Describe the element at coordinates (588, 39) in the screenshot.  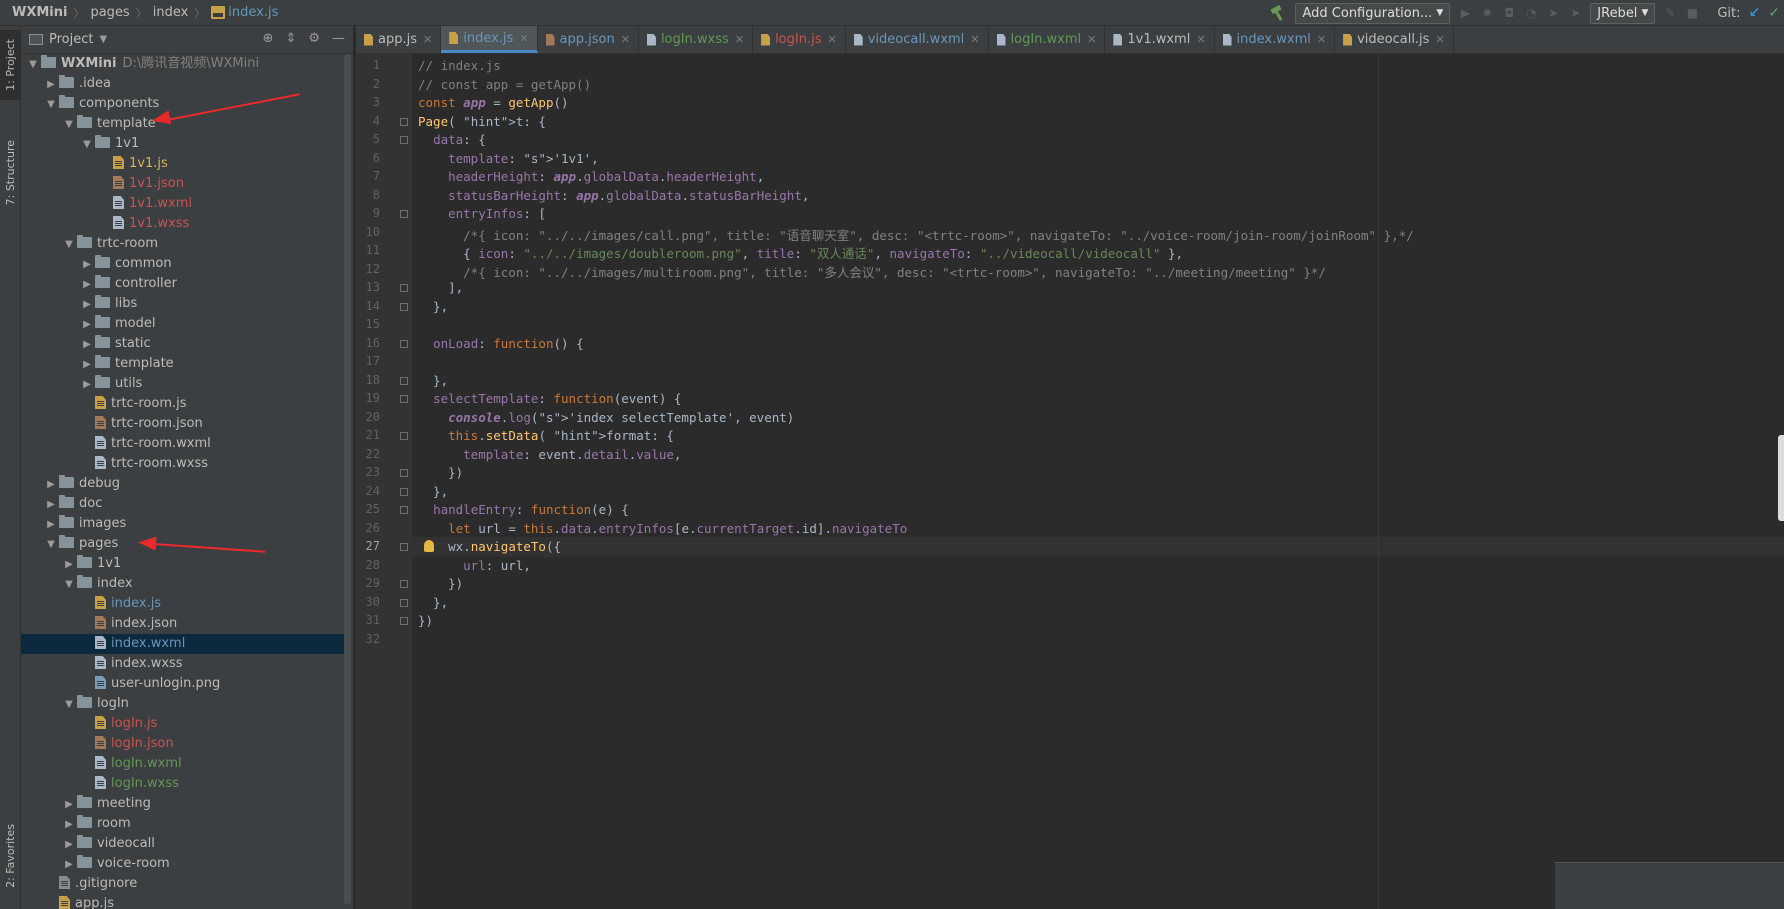
I see `editor-tab: app.json ✕` at that location.